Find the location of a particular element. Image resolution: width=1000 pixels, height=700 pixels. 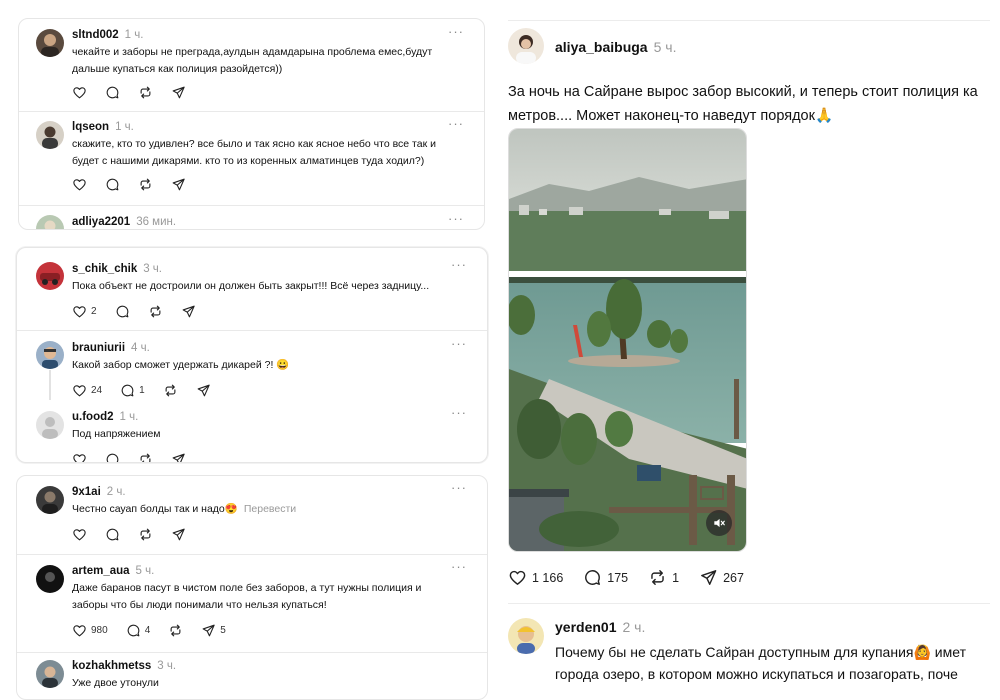

timestamp: 5 ч. is located at coordinates (145, 571).